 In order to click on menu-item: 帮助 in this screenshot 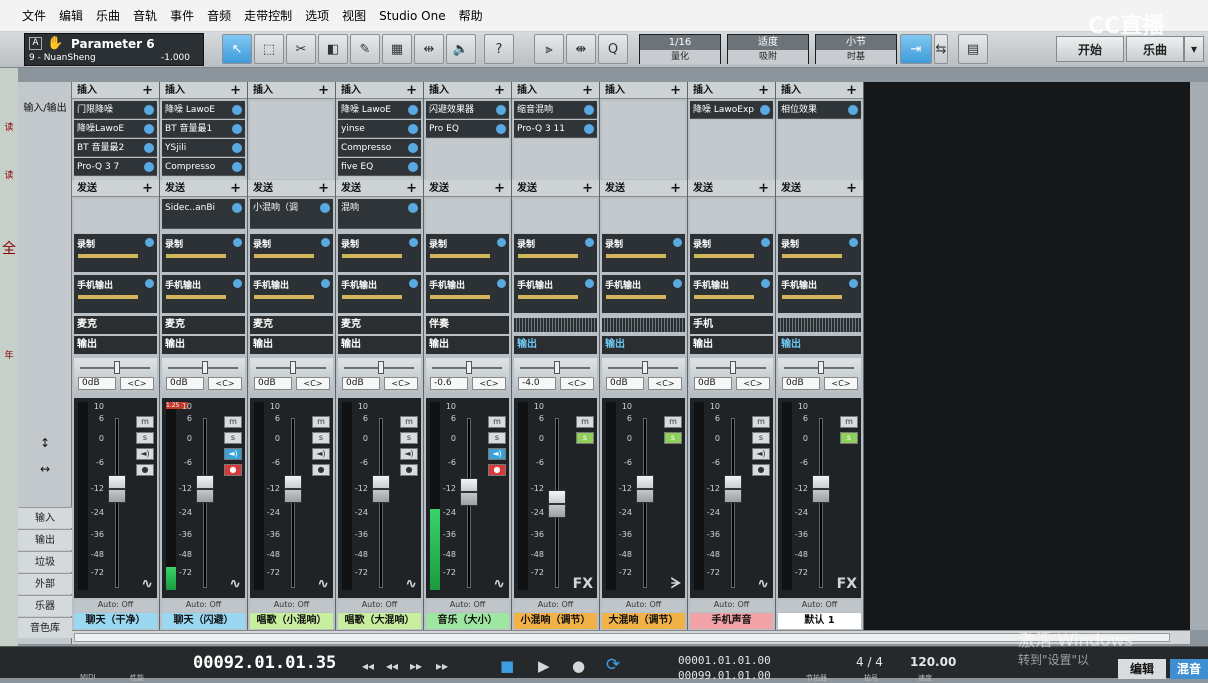, I will do `click(471, 15)`.